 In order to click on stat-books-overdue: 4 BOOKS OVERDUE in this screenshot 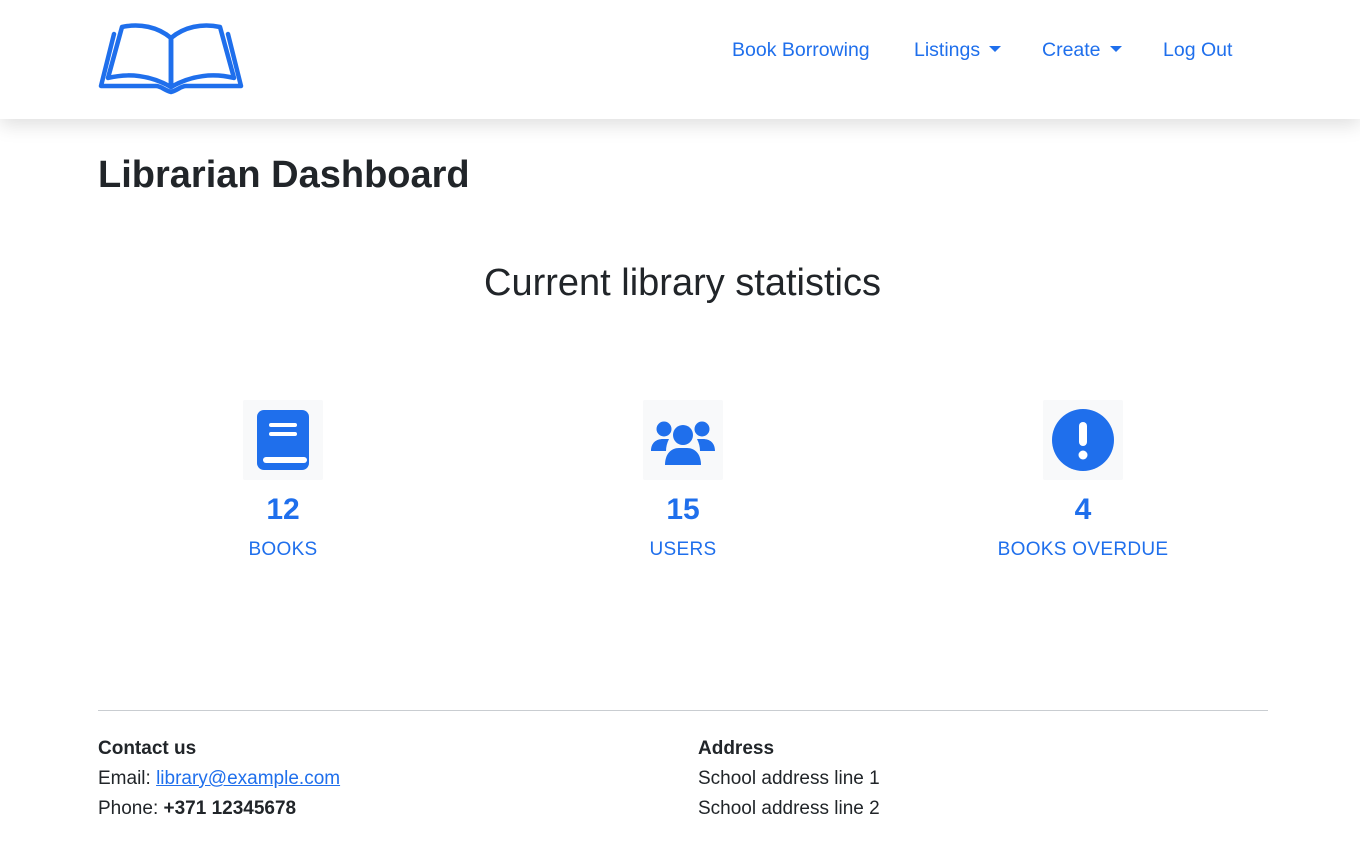, I will do `click(1083, 481)`.